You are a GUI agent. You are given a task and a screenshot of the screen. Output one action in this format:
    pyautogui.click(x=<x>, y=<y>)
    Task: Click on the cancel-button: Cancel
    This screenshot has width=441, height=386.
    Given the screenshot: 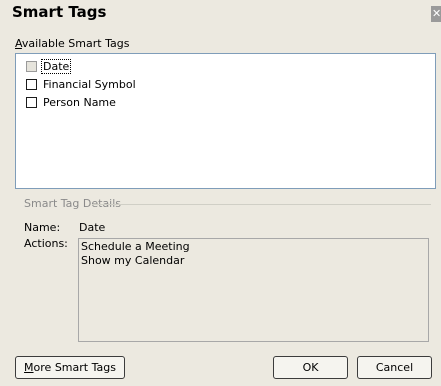 What is the action you would take?
    pyautogui.click(x=394, y=367)
    